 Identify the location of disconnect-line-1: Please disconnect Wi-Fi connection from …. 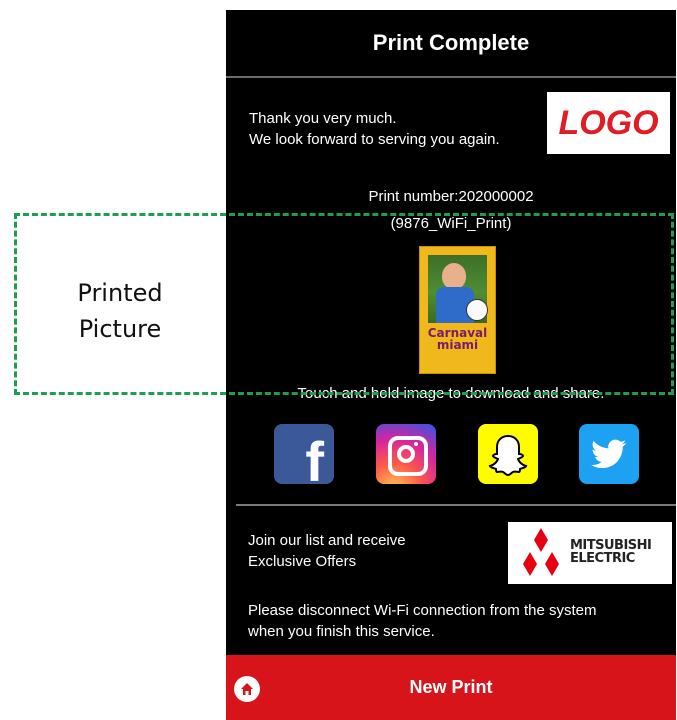
(422, 610).